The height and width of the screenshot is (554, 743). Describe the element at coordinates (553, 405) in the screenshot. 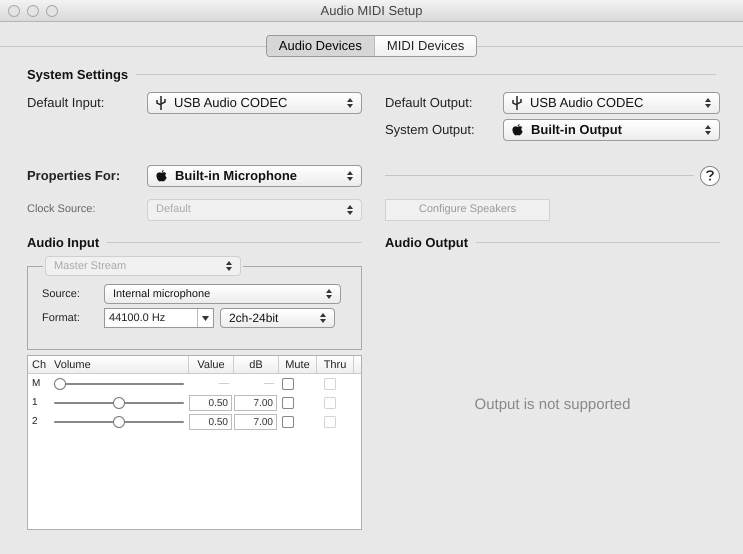

I see `status-message: Output is not supported` at that location.